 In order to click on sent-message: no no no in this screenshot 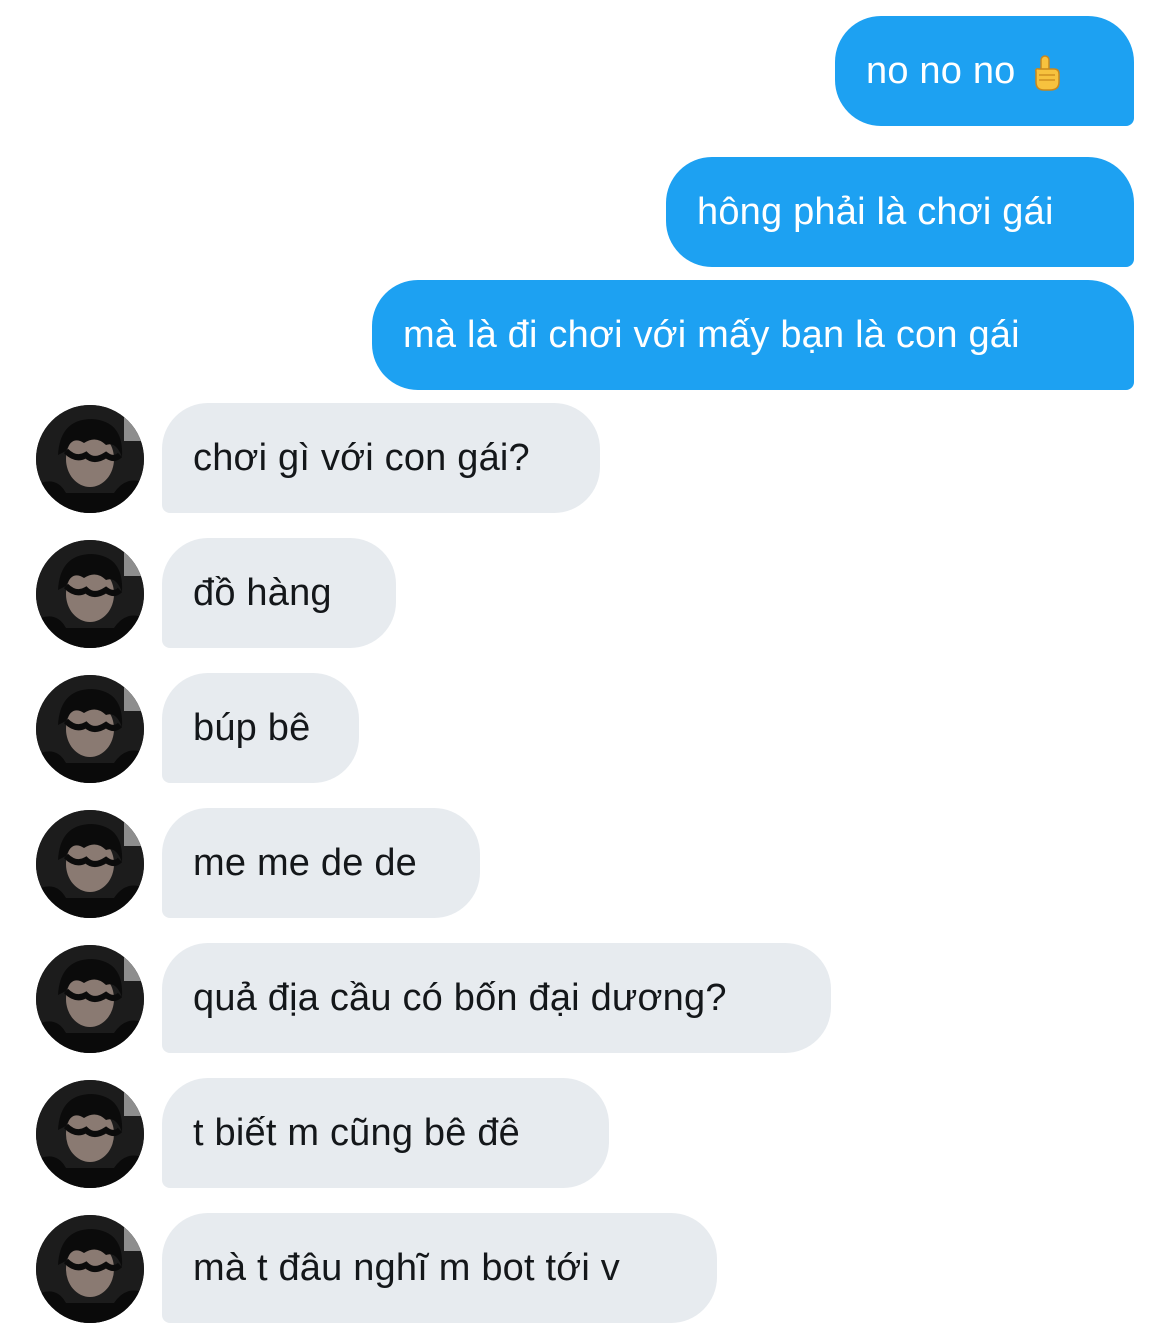, I will do `click(984, 71)`.